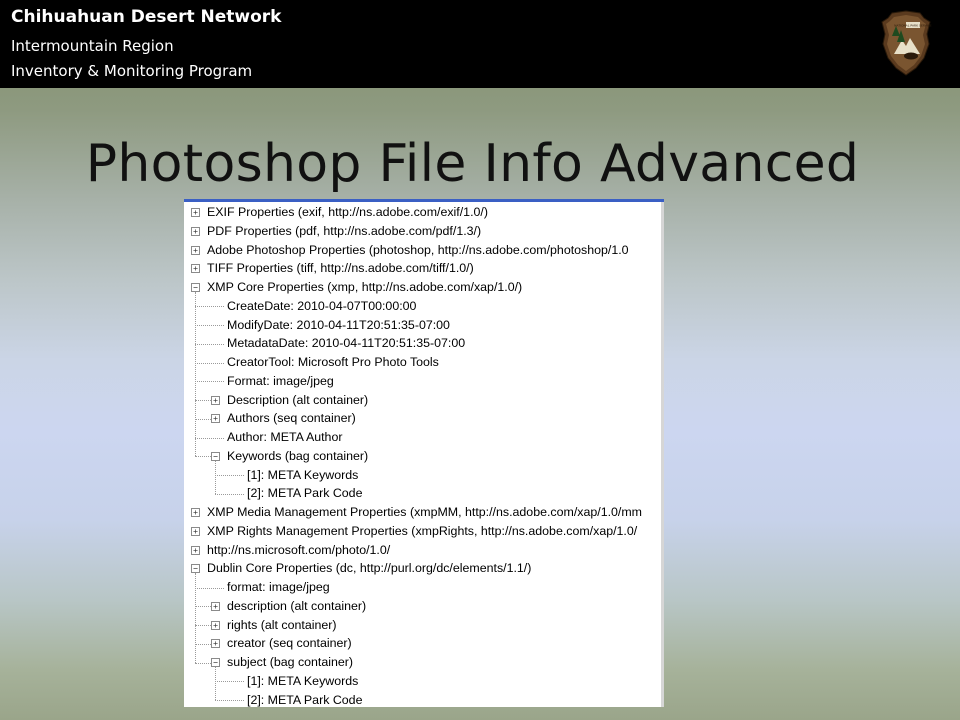 This screenshot has width=960, height=720. I want to click on tree-node: Authors (seq container), so click(291, 418).